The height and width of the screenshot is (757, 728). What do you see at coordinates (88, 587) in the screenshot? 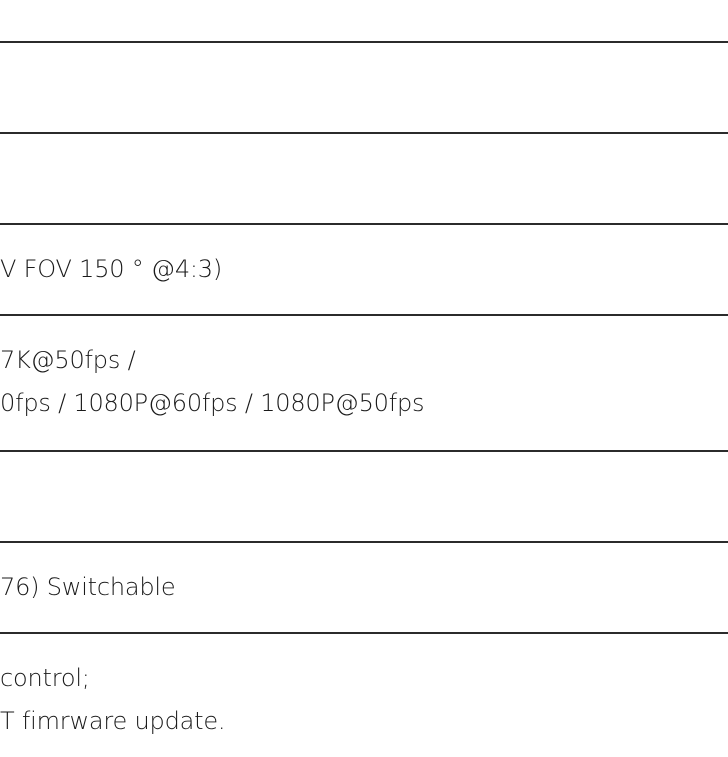
I see `switchable-value: 76) Switchable` at bounding box center [88, 587].